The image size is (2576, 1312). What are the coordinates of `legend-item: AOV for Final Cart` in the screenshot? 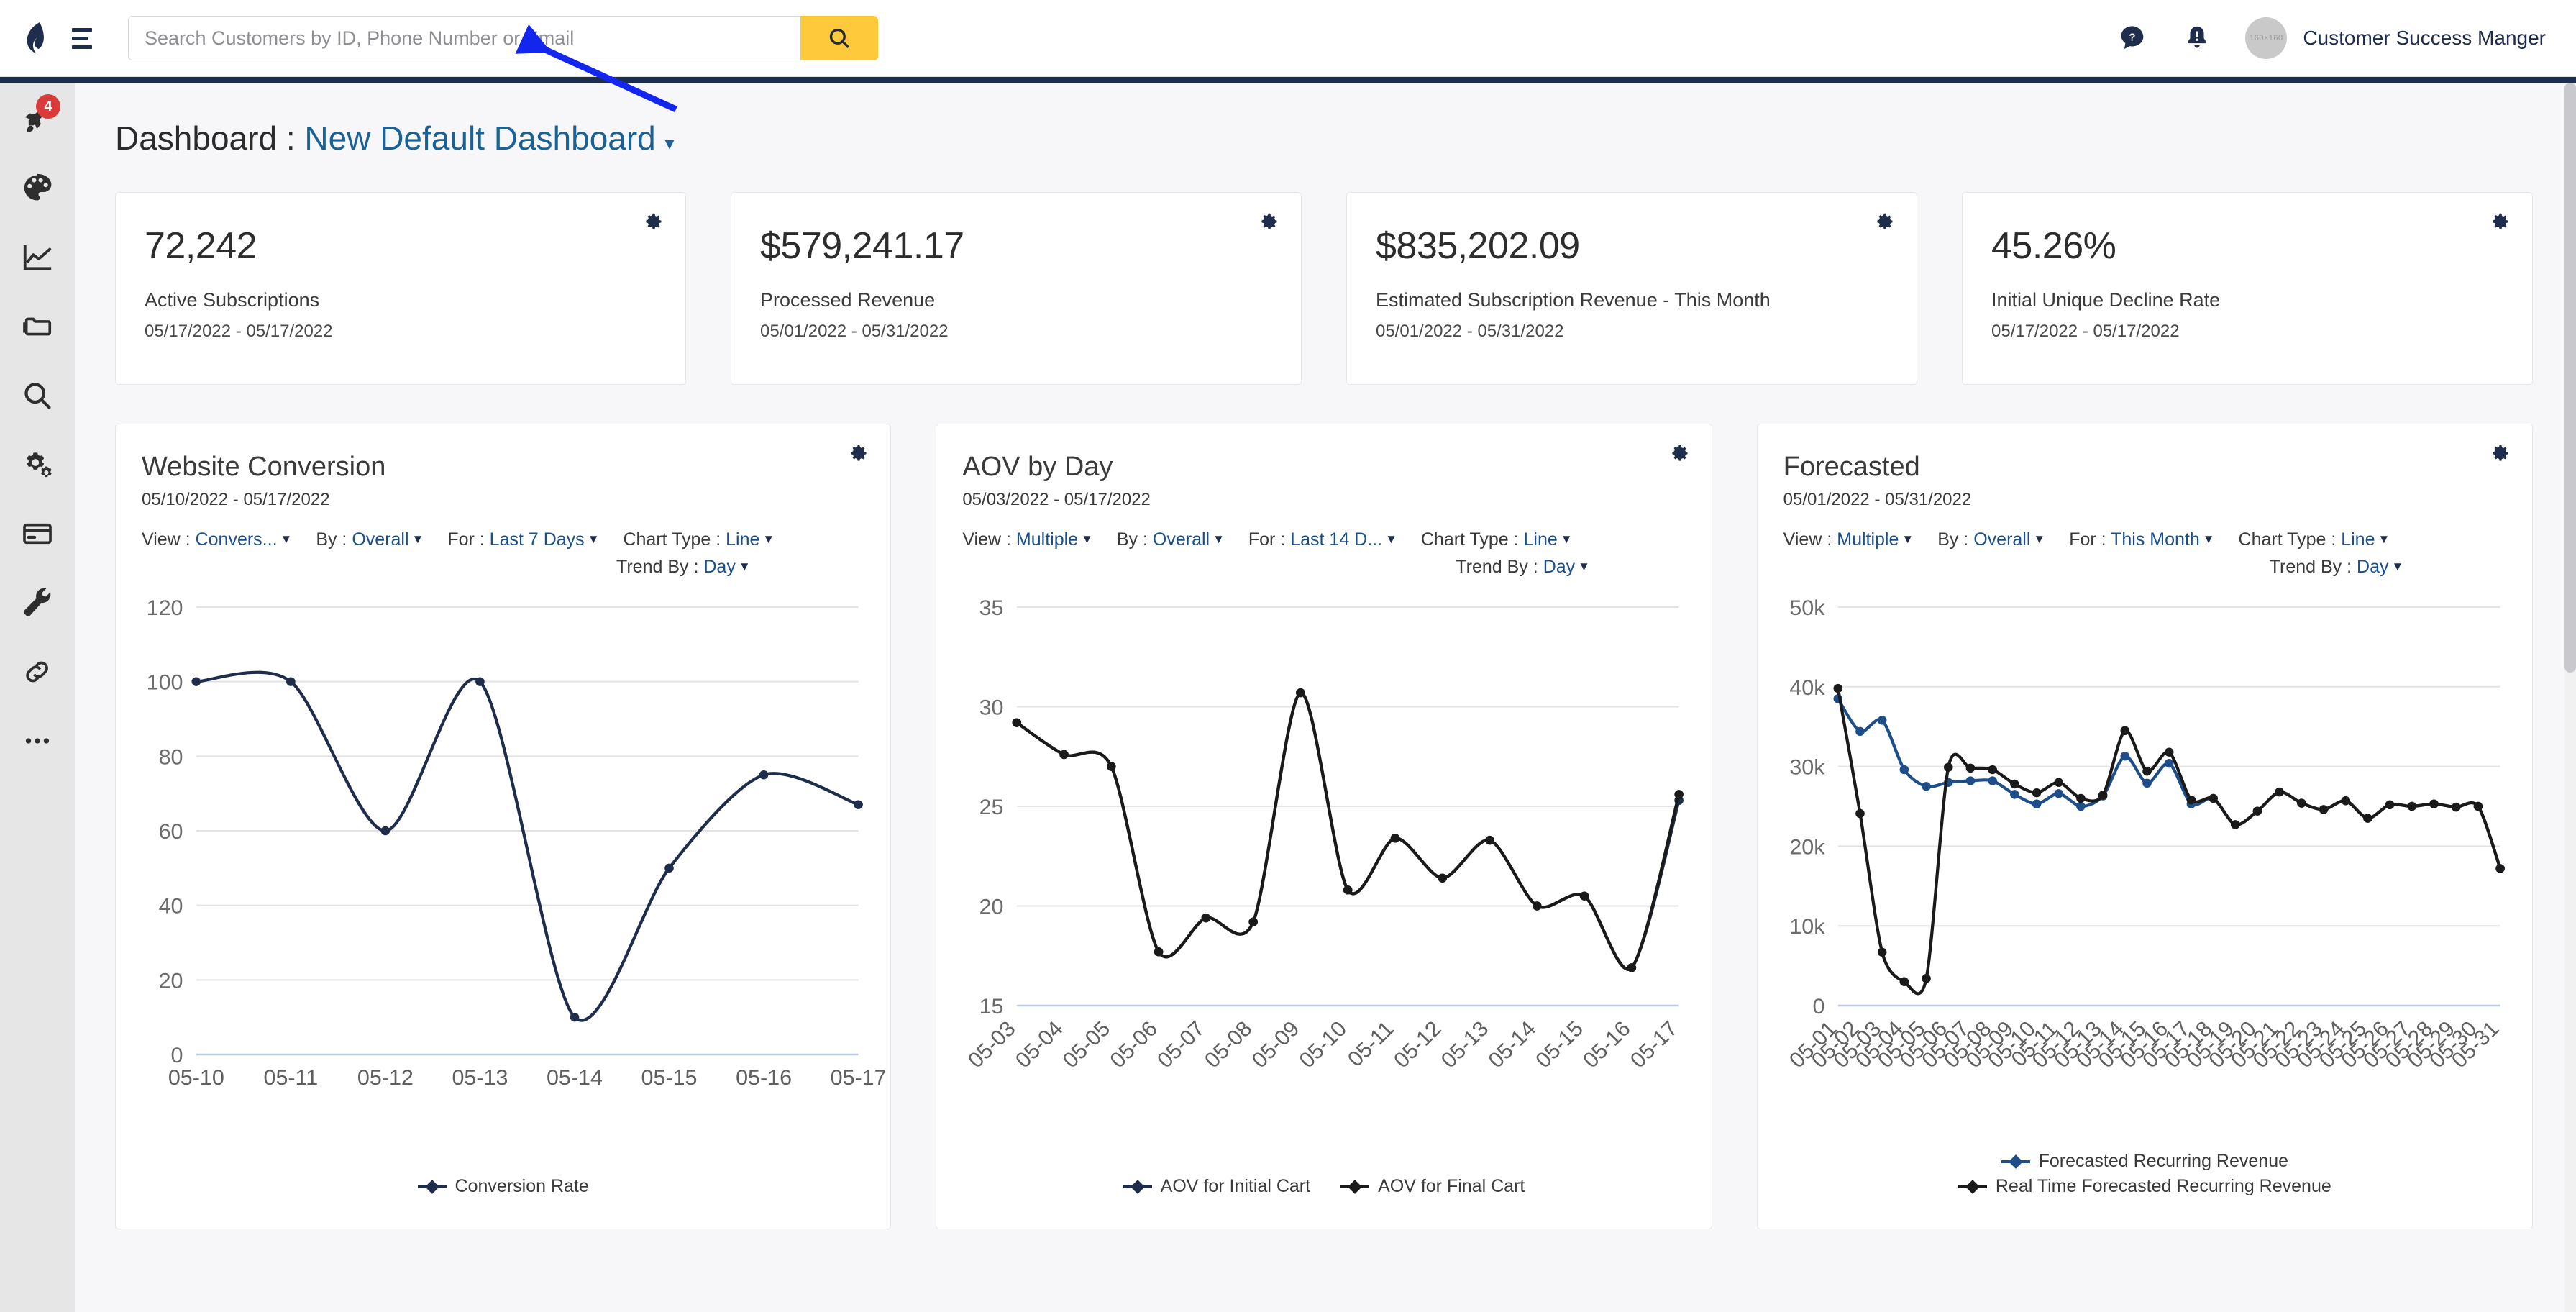 It's located at (1432, 1186).